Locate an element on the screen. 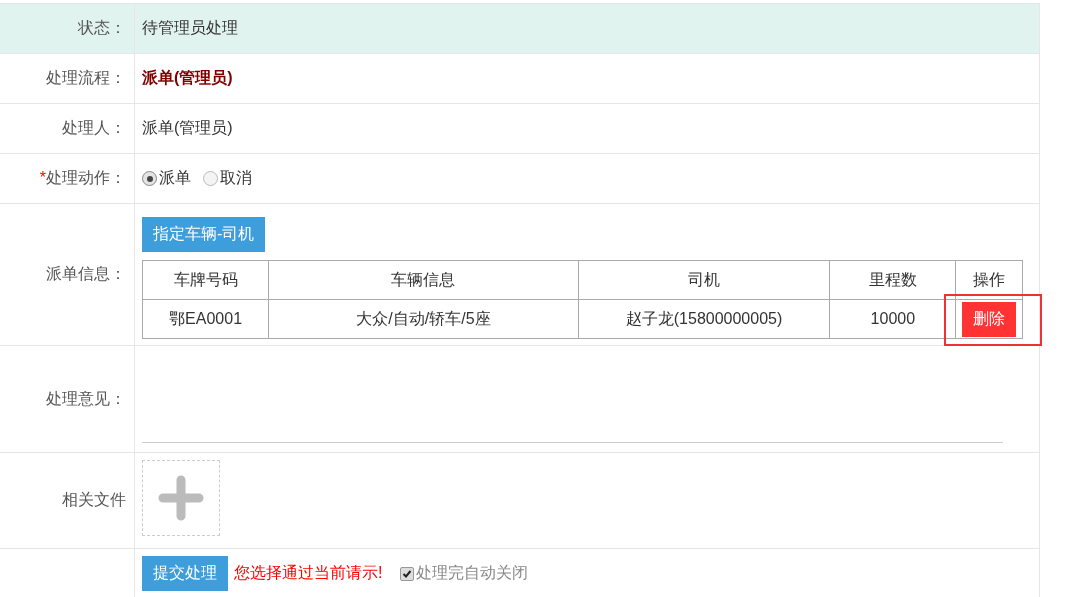 Image resolution: width=1083 pixels, height=597 pixels. field-label: 相关文件 is located at coordinates (94, 500).